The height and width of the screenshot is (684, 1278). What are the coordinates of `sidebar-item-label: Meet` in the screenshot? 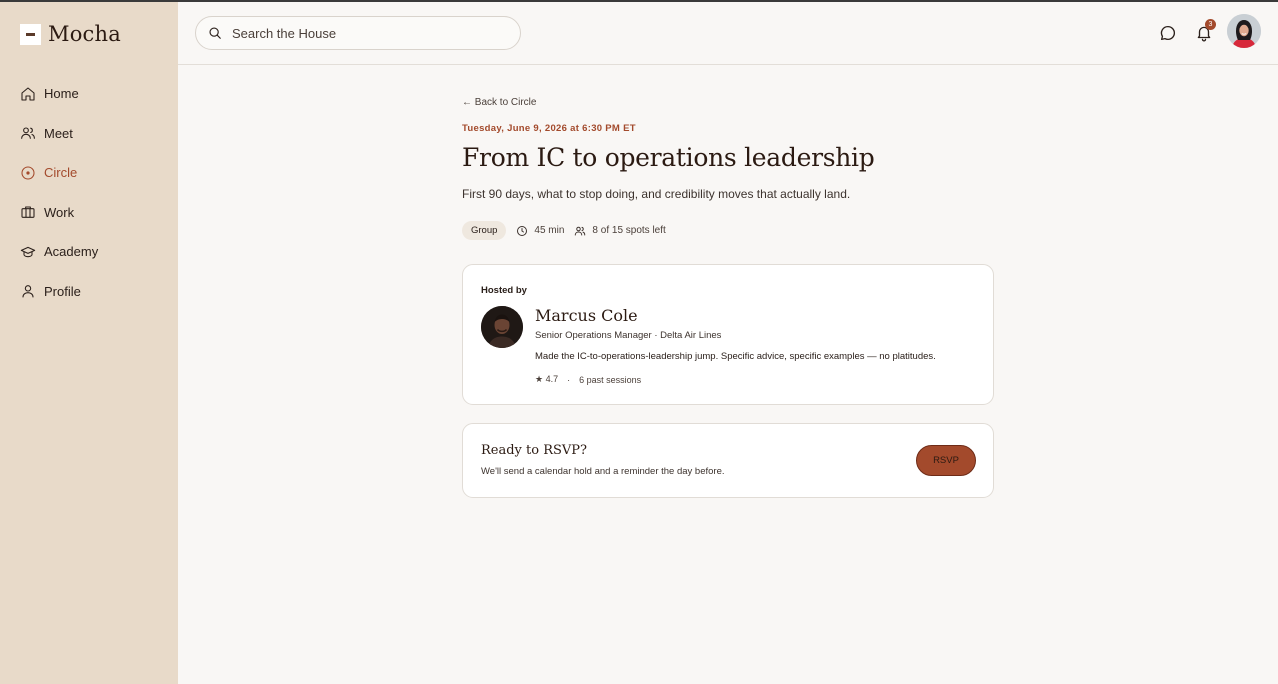 It's located at (58, 133).